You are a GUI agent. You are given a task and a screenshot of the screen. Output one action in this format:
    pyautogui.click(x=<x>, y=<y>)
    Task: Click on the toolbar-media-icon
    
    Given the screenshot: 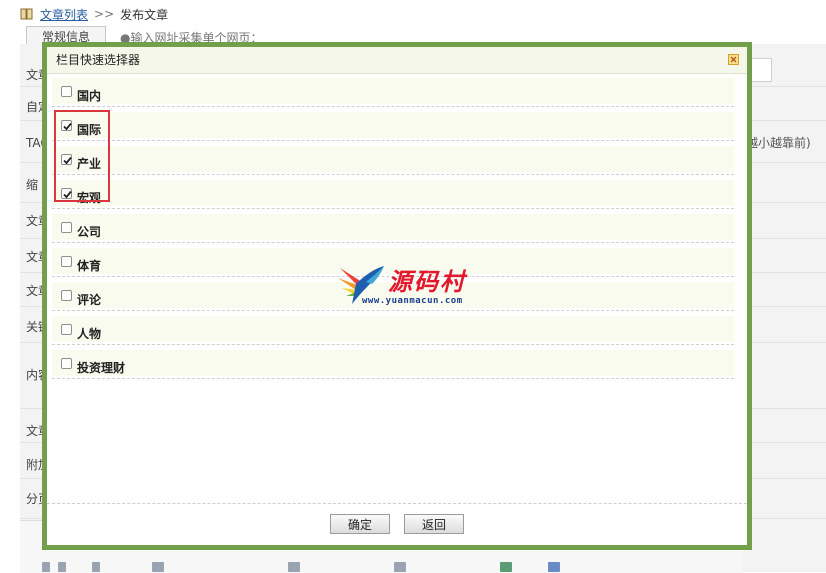 What is the action you would take?
    pyautogui.click(x=554, y=567)
    